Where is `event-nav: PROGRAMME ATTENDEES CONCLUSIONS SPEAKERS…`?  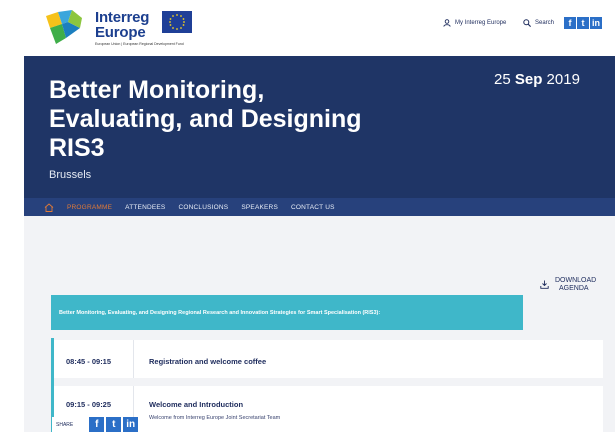
event-nav: PROGRAMME ATTENDEES CONCLUSIONS SPEAKERS… is located at coordinates (319, 207).